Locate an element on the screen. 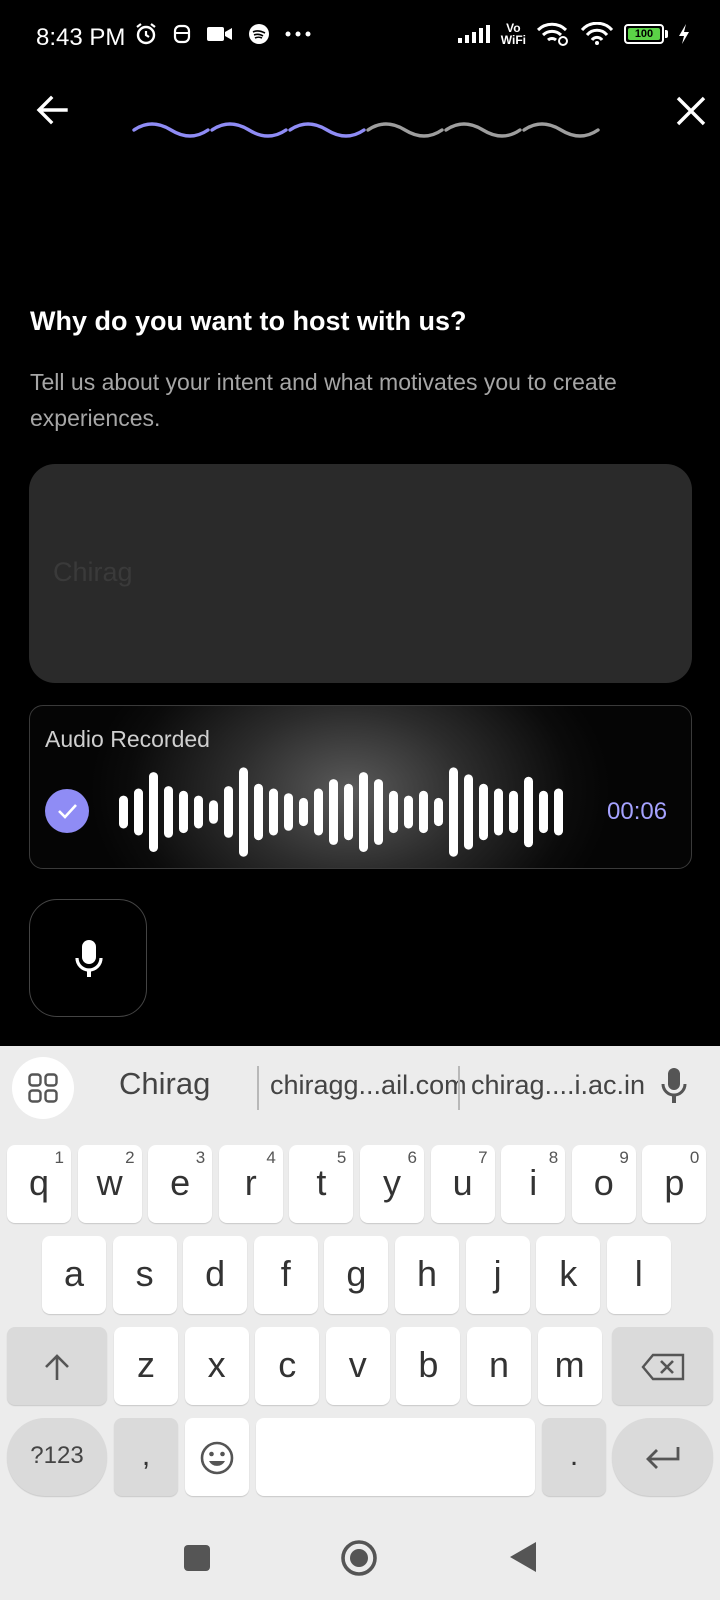  emoji-key is located at coordinates (217, 1457).